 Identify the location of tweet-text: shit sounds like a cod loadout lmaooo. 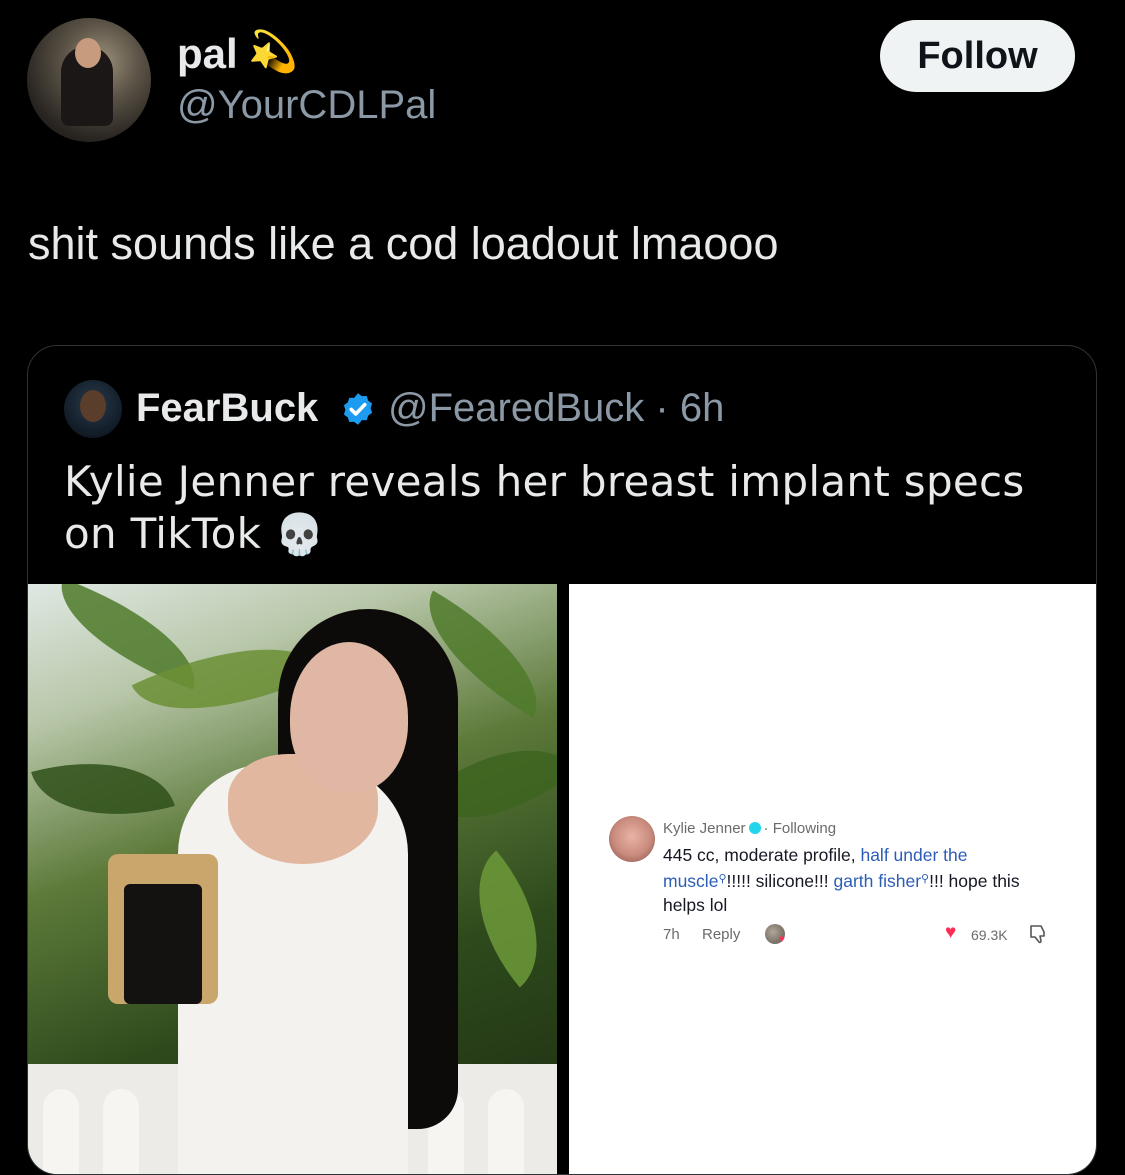
(403, 243).